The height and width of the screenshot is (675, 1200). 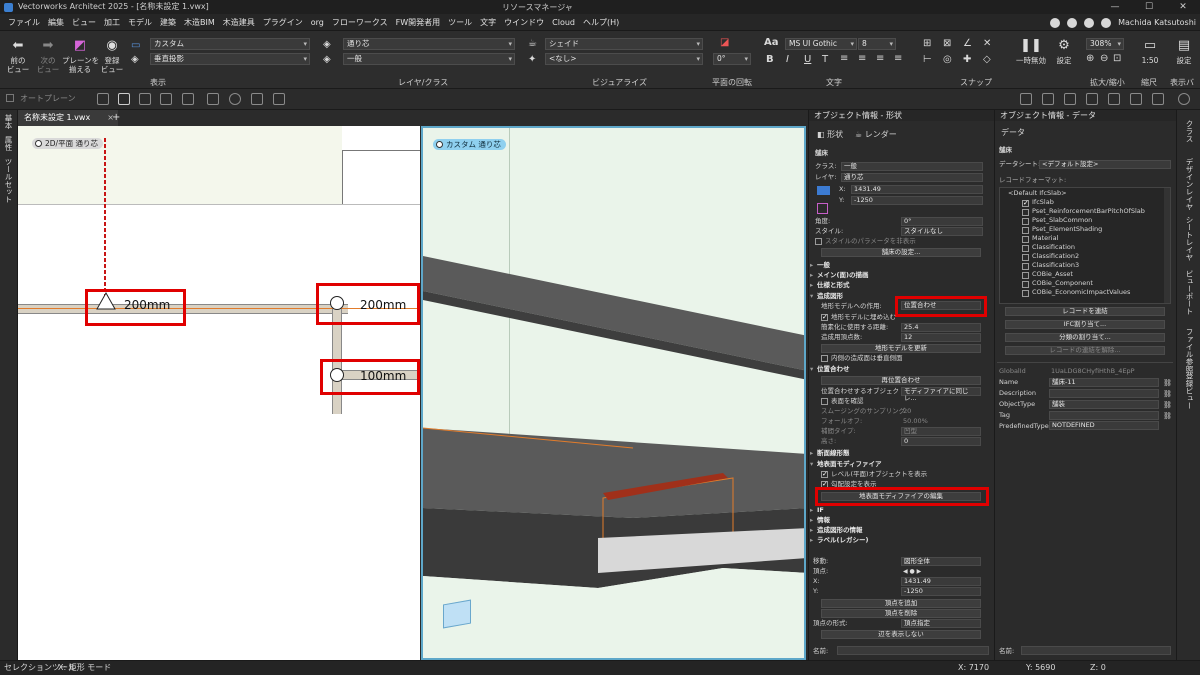 I want to click on file-reference-palette-tab: ファイル参照, so click(x=1189, y=350).